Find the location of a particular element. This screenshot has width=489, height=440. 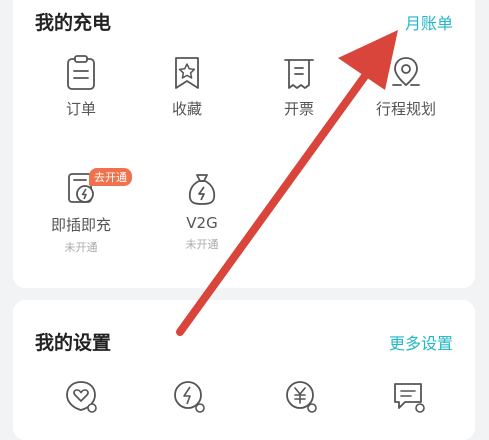

more-settings-link: 更多设置 is located at coordinates (421, 342).